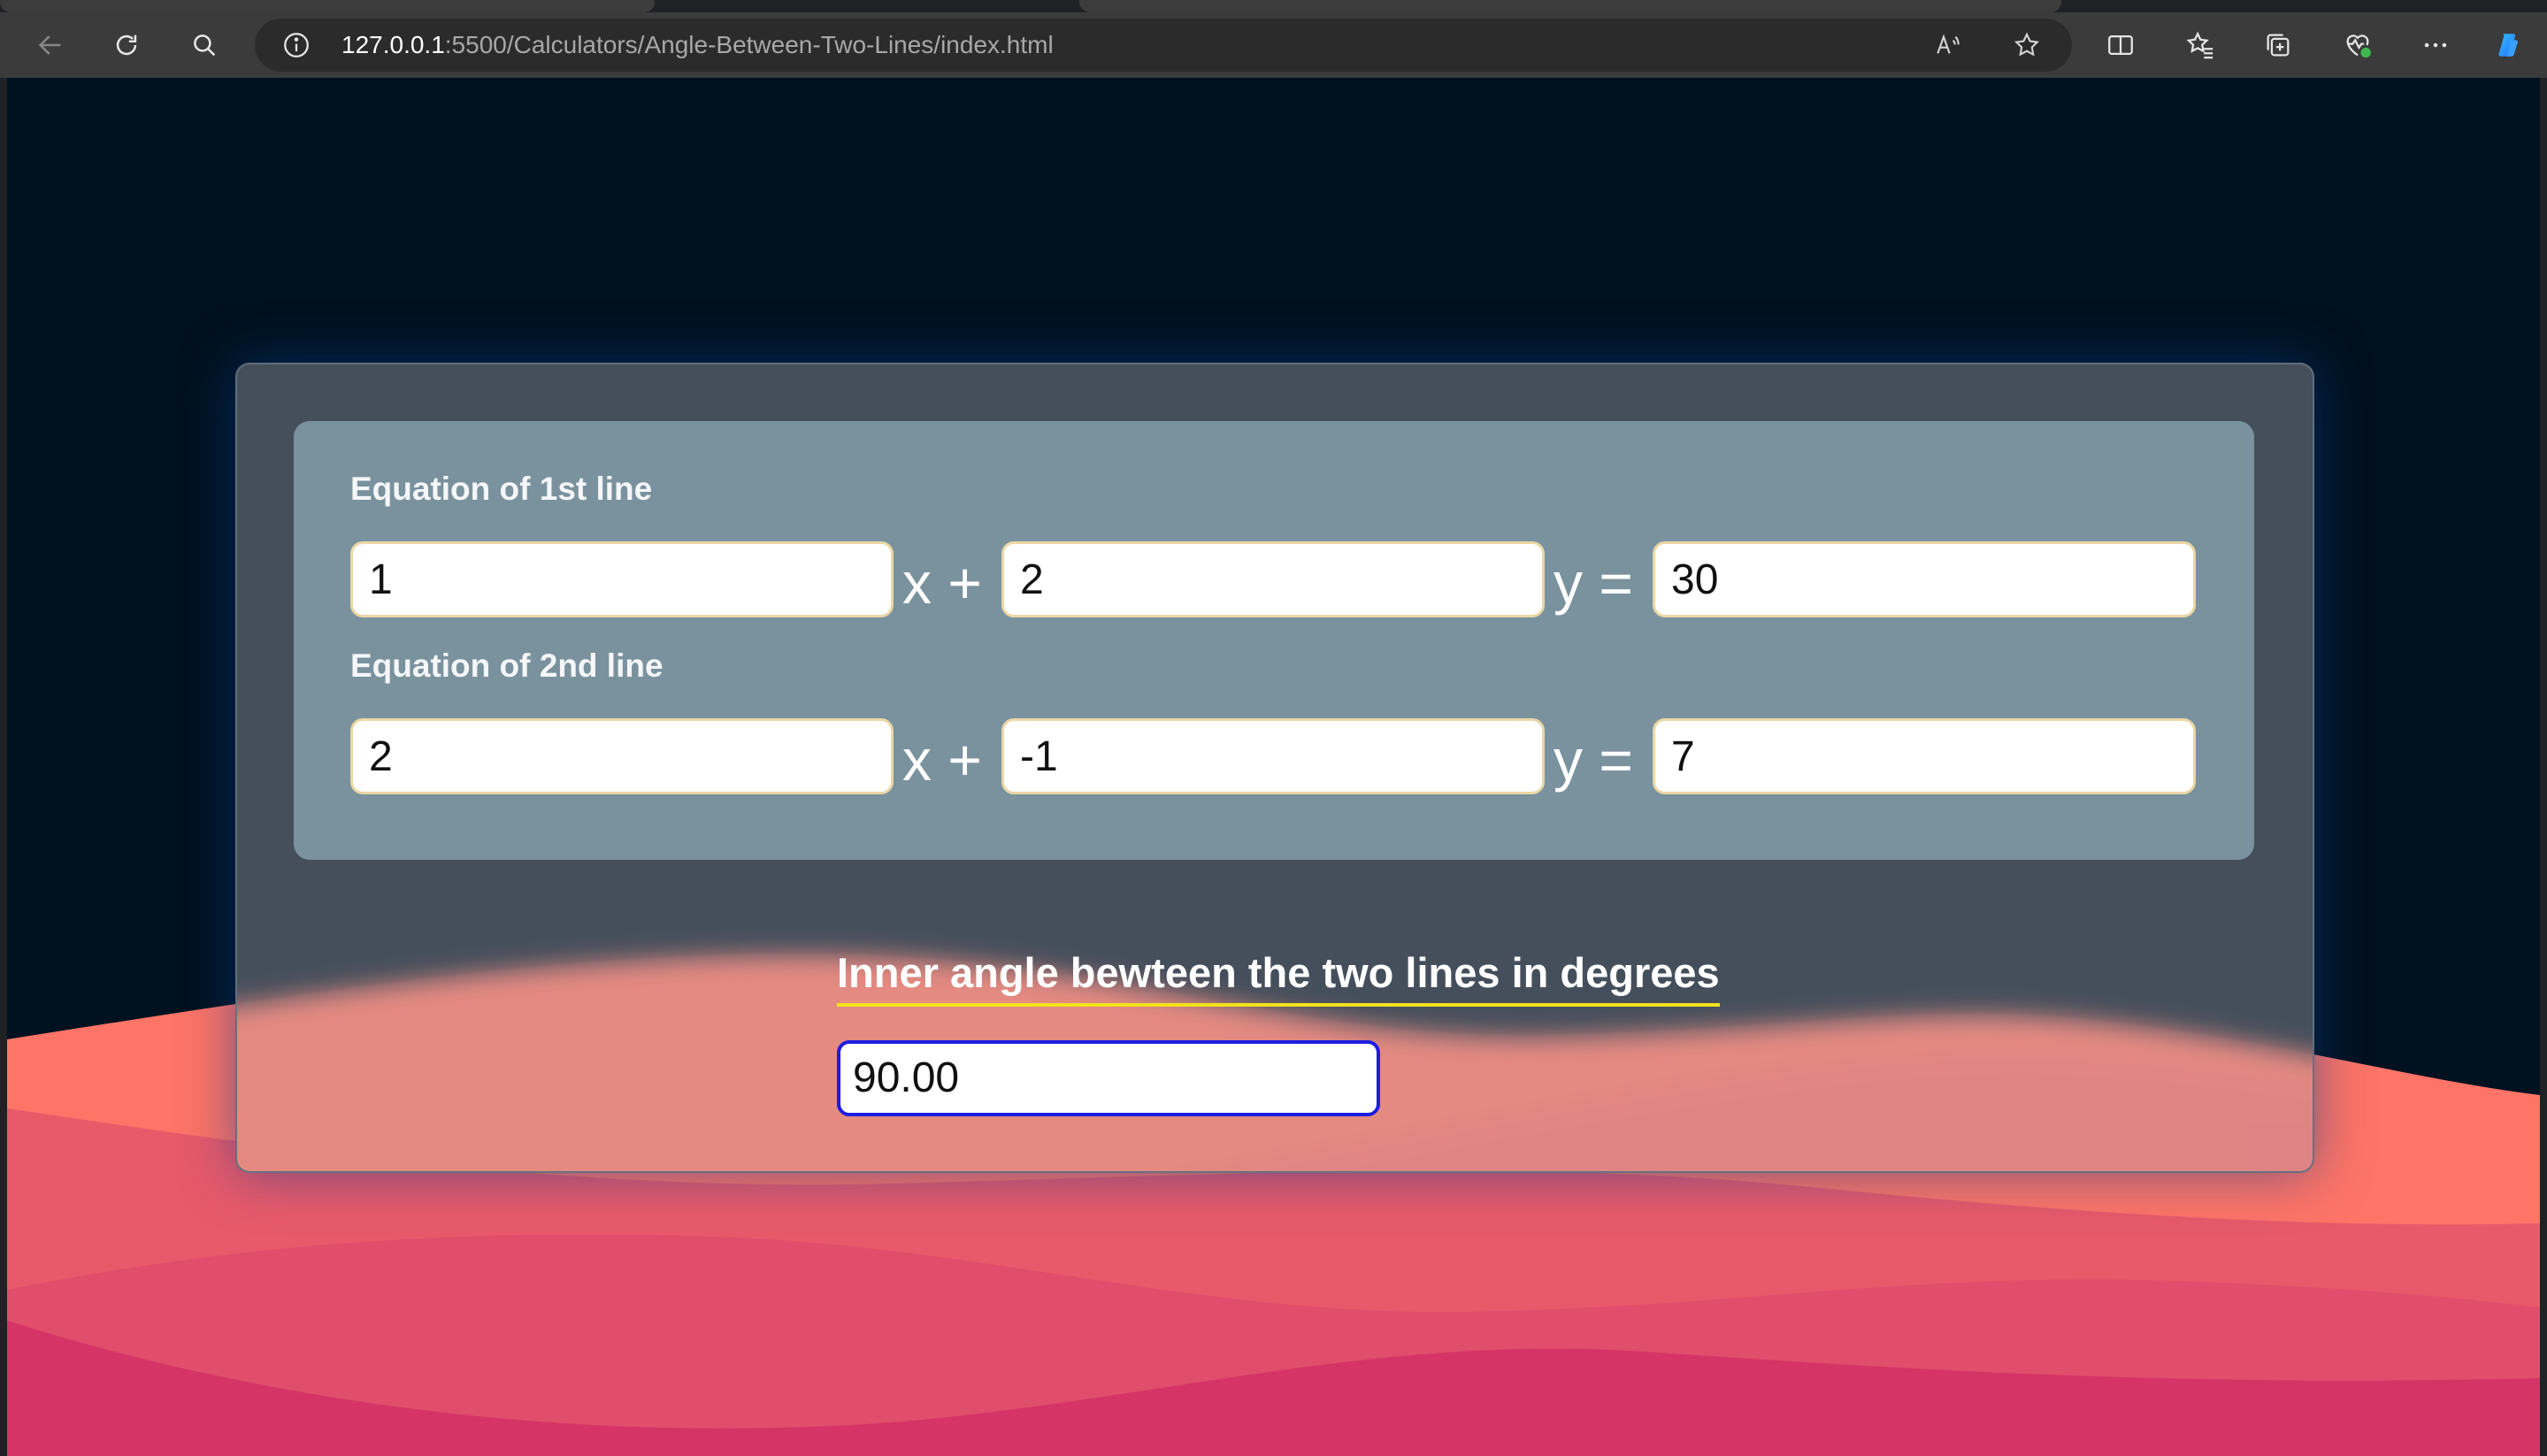  Describe the element at coordinates (296, 45) in the screenshot. I see `info-icon` at that location.